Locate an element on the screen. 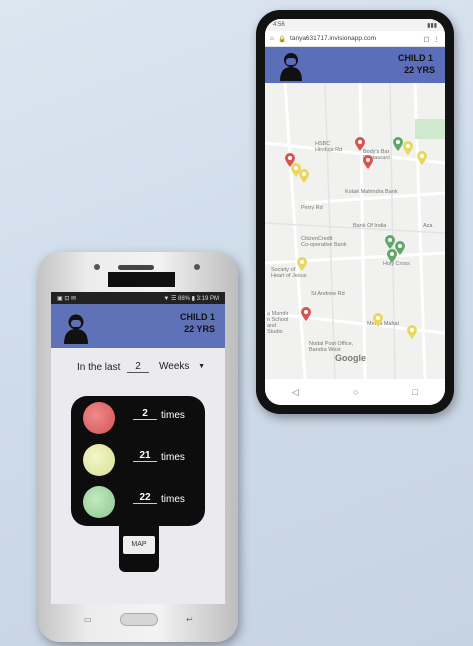 Image resolution: width=473 pixels, height=646 pixels. map-label: Perry Rd is located at coordinates (312, 208).